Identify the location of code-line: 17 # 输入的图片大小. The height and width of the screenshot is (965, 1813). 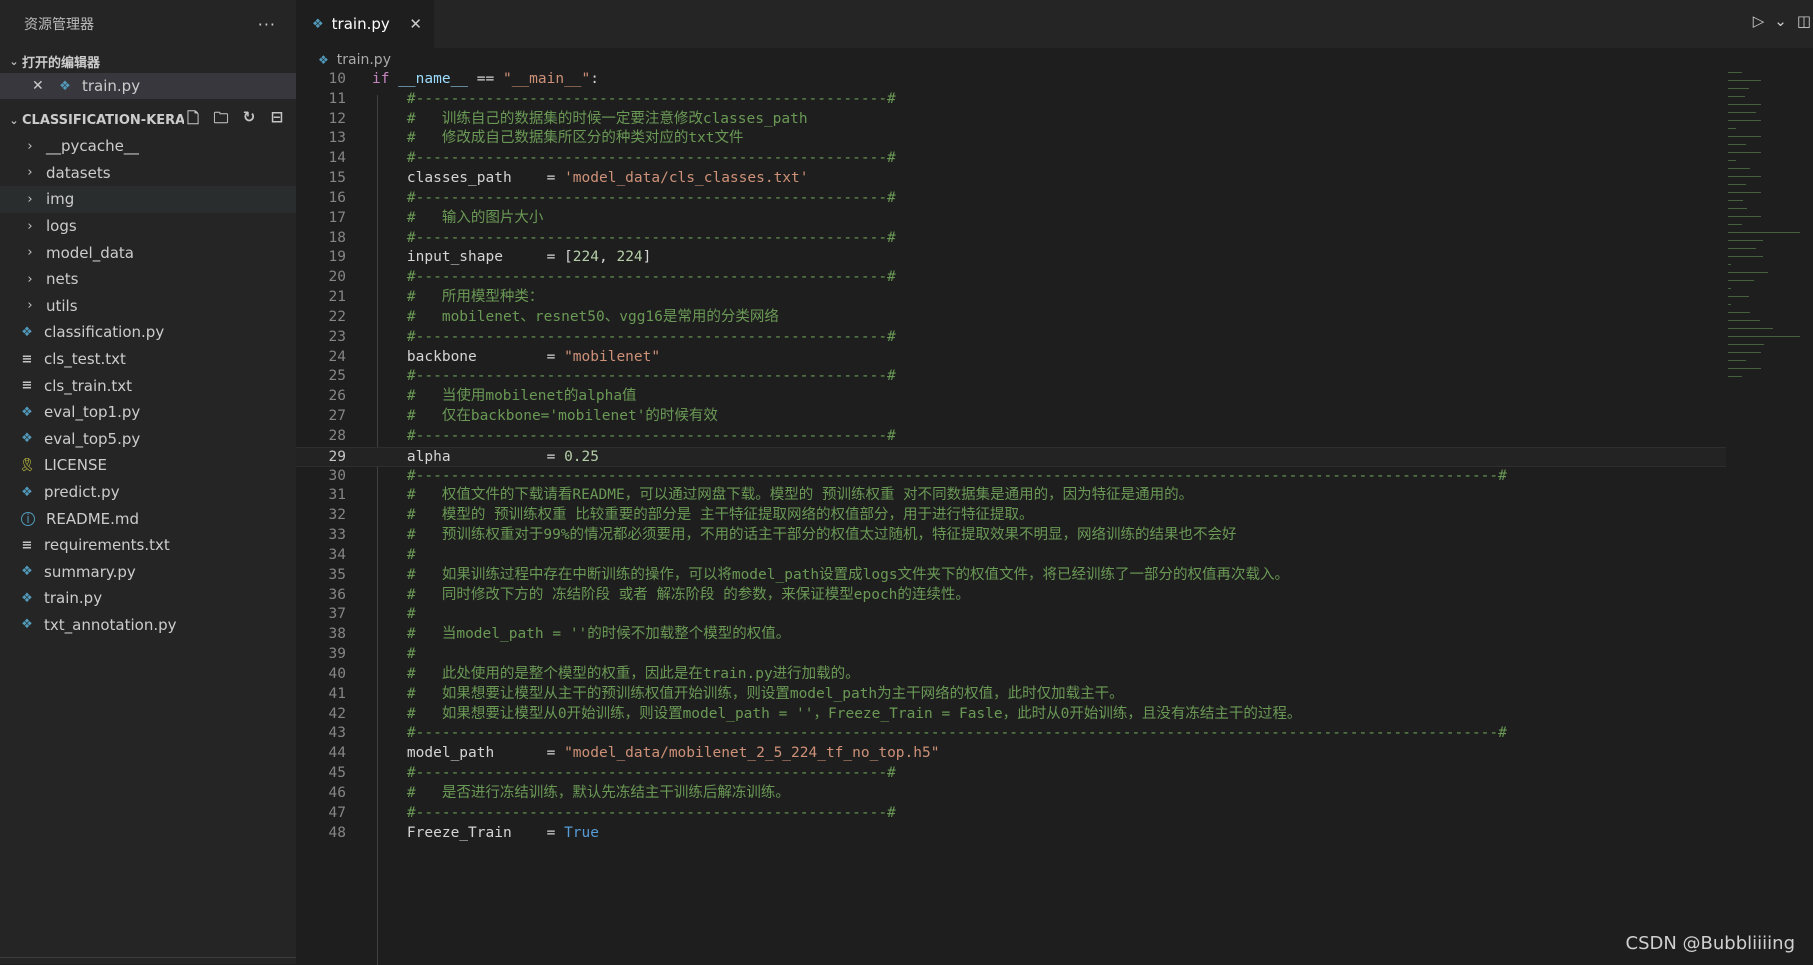
(1011, 219).